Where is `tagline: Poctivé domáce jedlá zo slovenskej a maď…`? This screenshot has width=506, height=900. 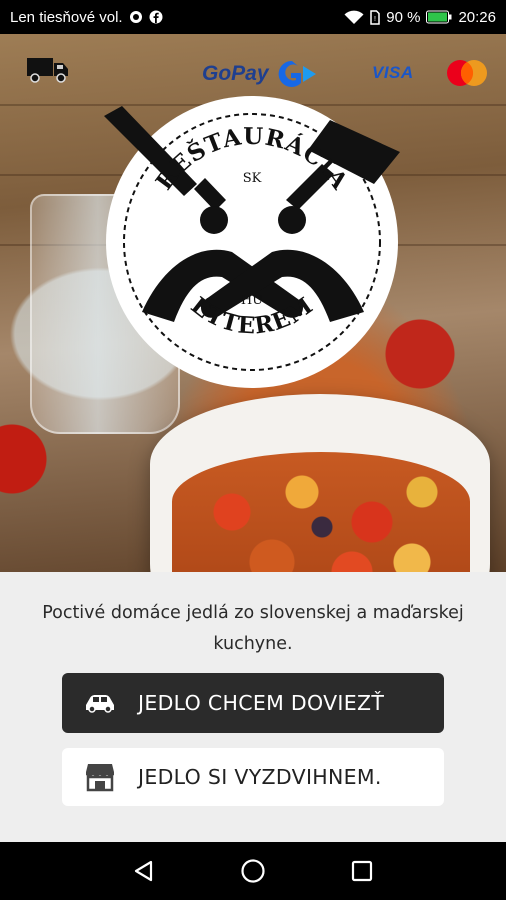
tagline: Poctivé domáce jedlá zo slovenskej a maď… is located at coordinates (253, 628).